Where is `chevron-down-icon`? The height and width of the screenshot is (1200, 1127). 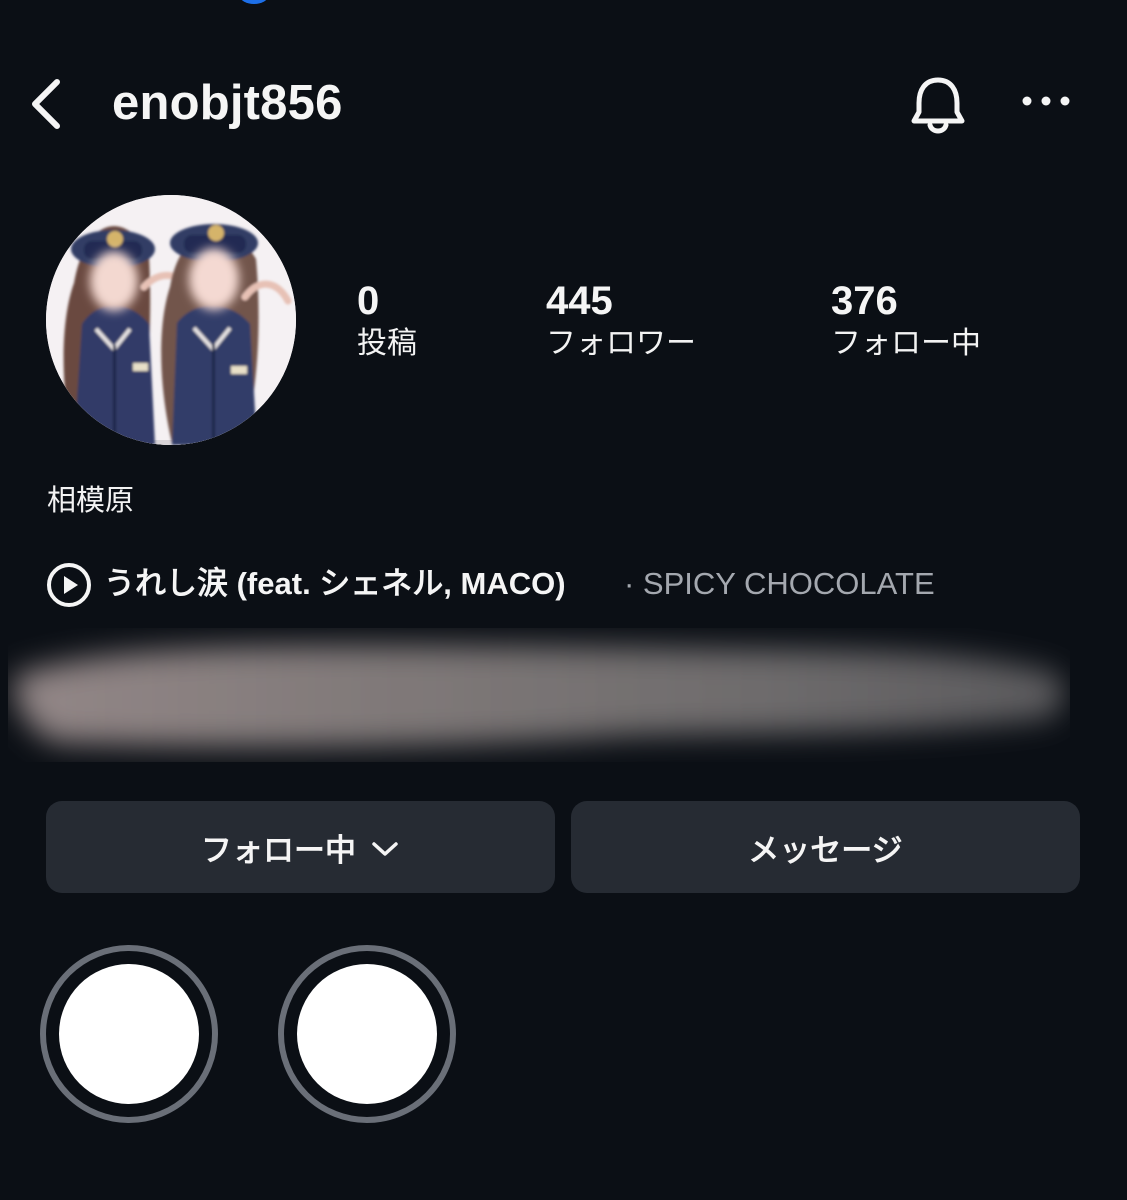 chevron-down-icon is located at coordinates (385, 849).